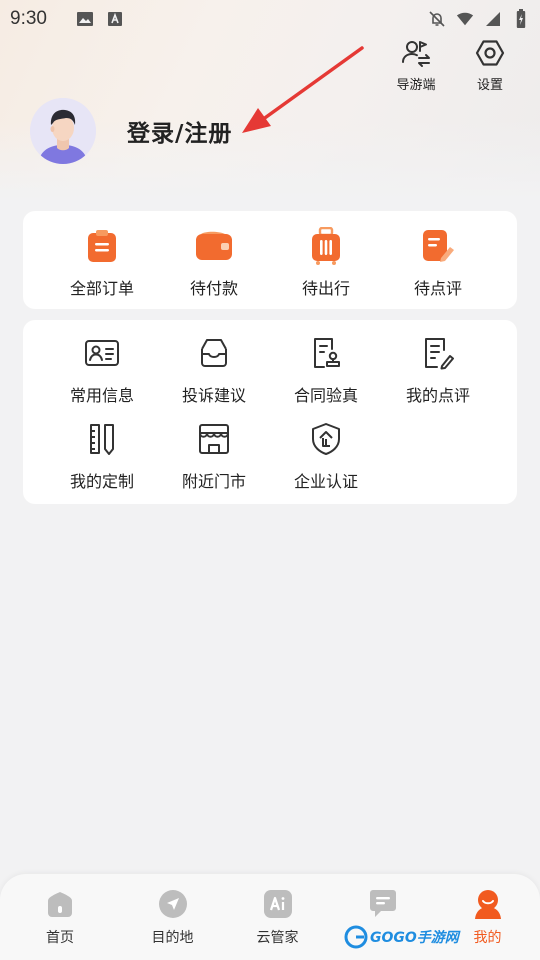  What do you see at coordinates (487, 924) in the screenshot?
I see `nav-mine: 我的` at bounding box center [487, 924].